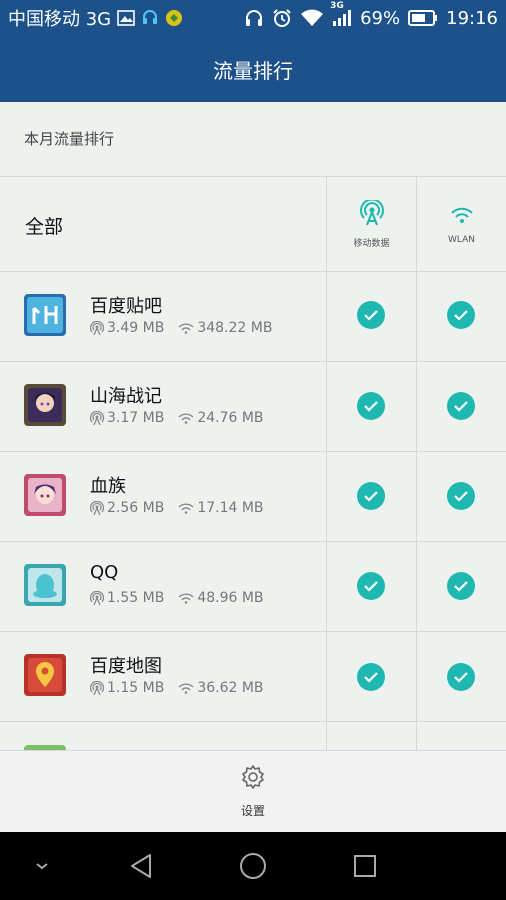  I want to click on title-bar: 流量排行, so click(253, 69).